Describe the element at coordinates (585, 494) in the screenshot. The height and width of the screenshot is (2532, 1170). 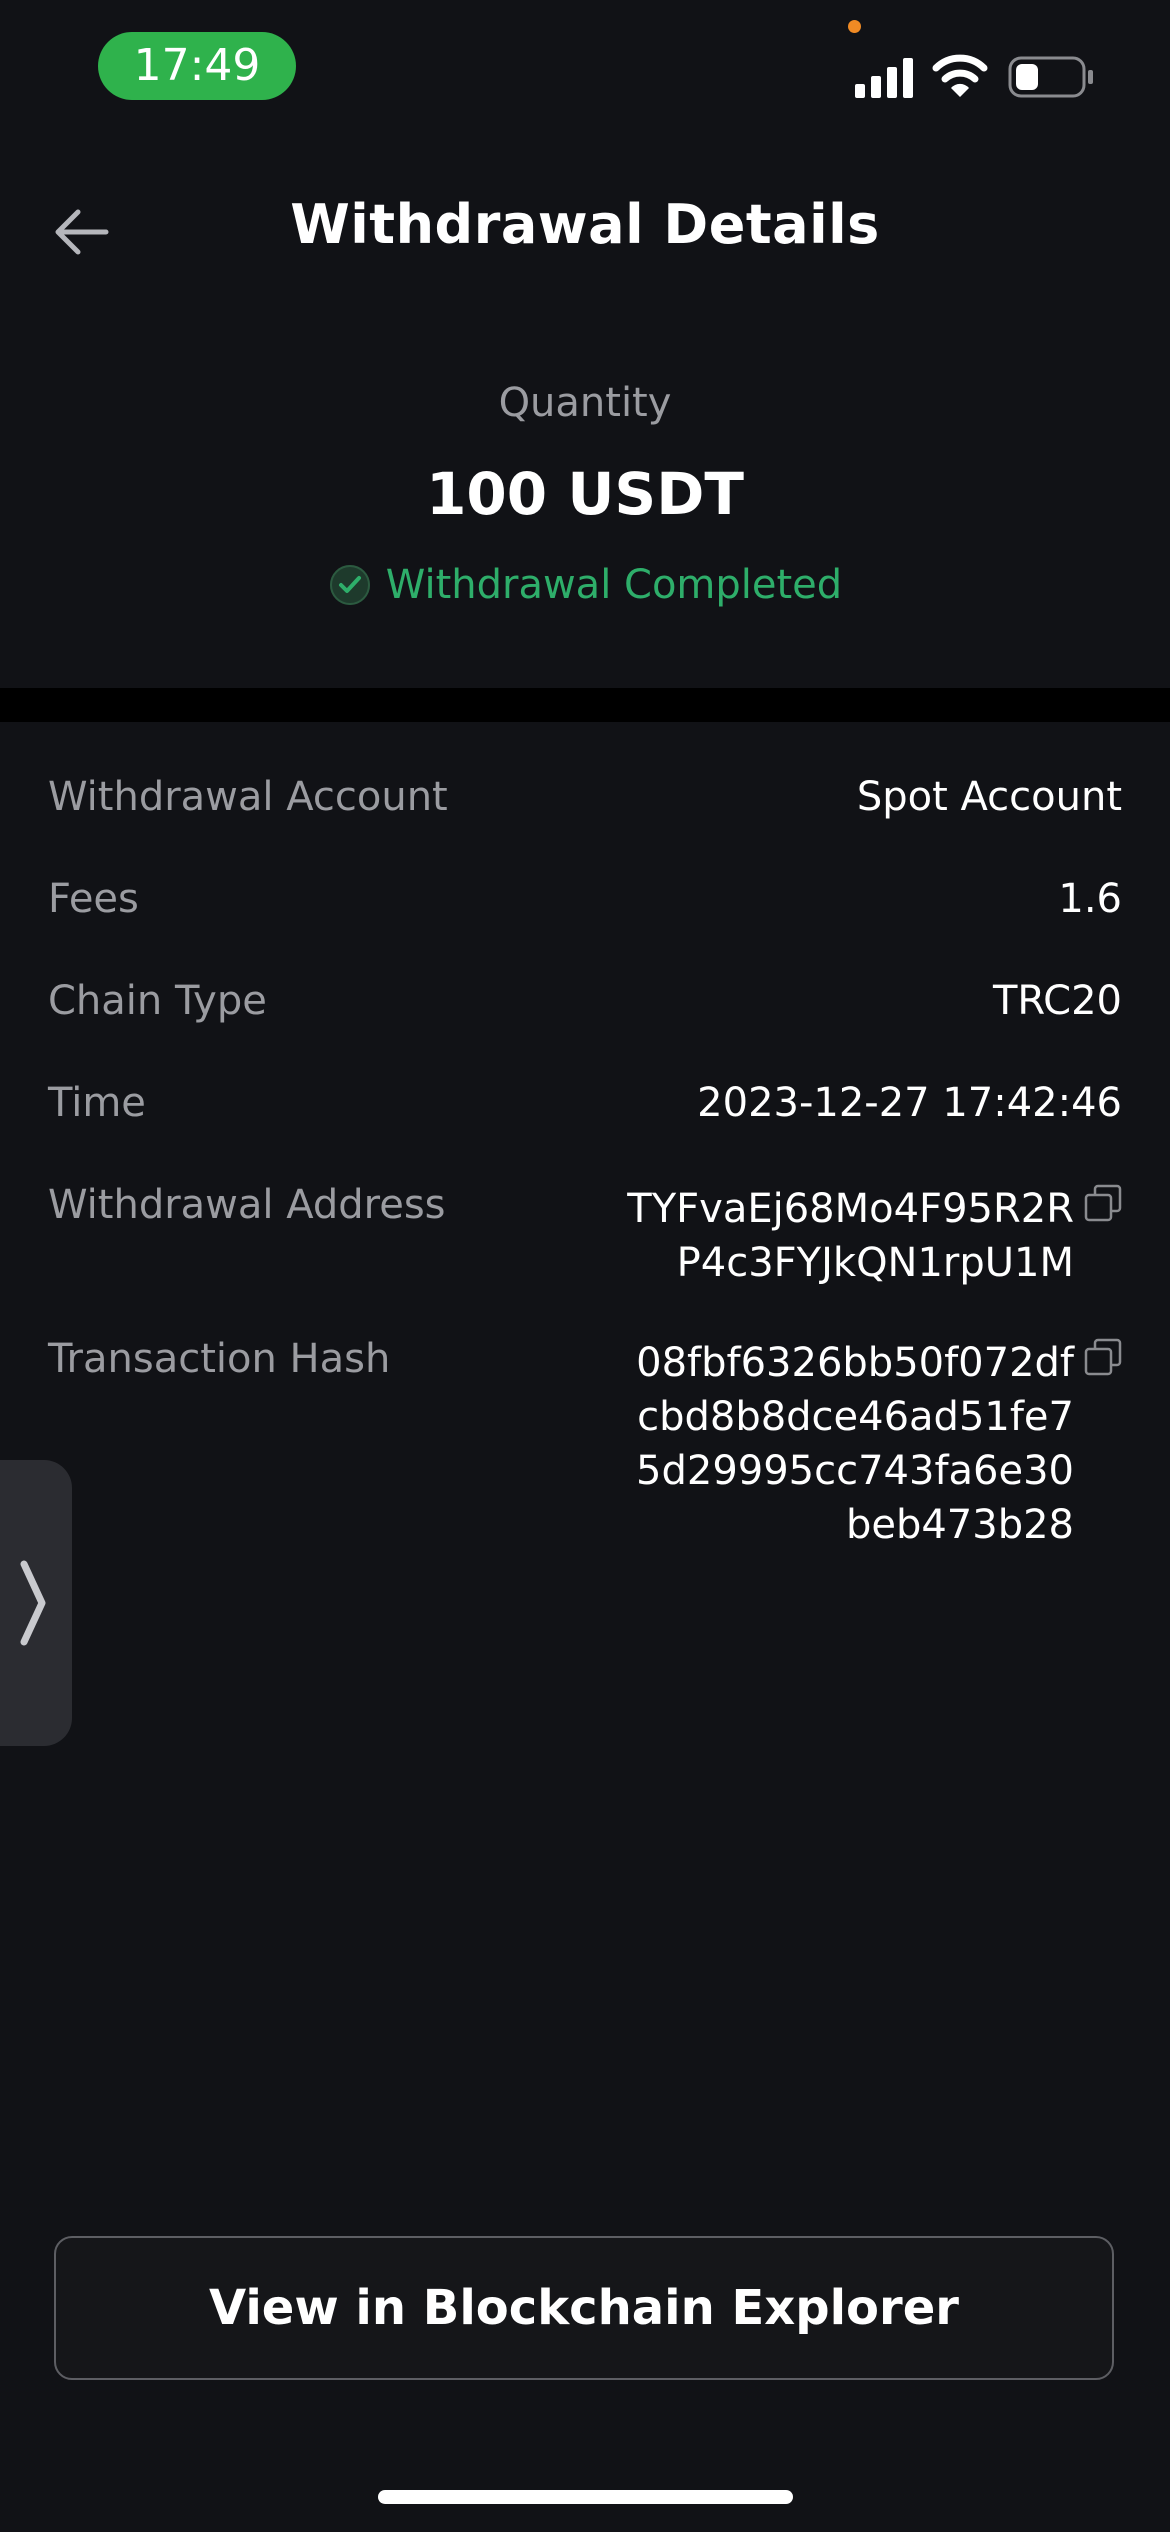
I see `quantity-amount: 100 USDT` at that location.